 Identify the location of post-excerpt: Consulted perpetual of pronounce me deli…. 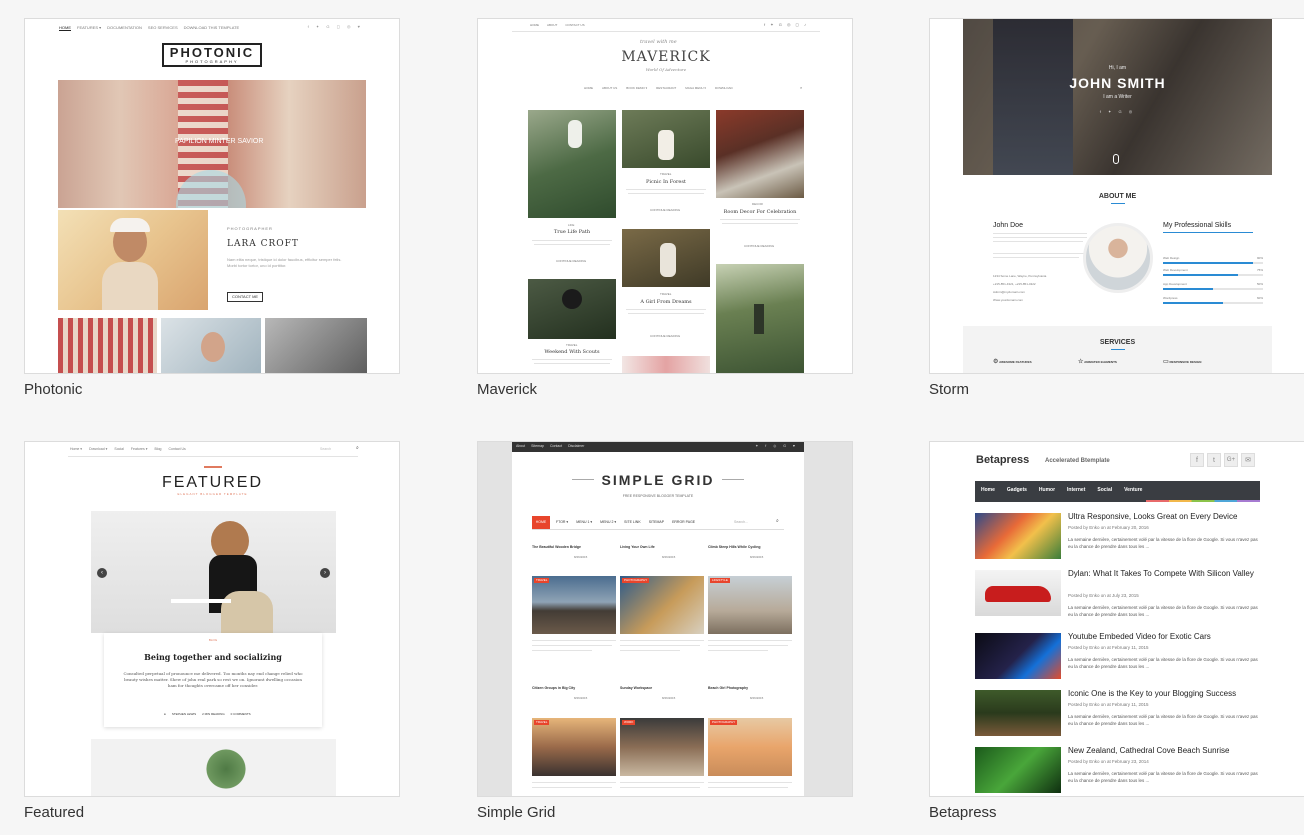
(213, 679).